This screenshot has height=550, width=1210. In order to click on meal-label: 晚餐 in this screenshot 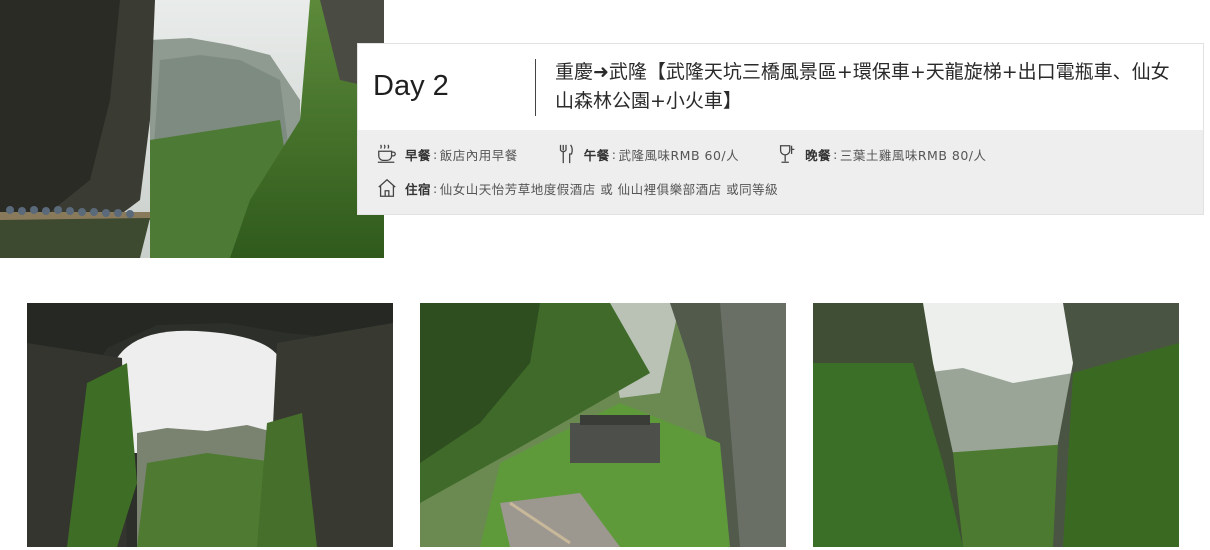, I will do `click(818, 155)`.